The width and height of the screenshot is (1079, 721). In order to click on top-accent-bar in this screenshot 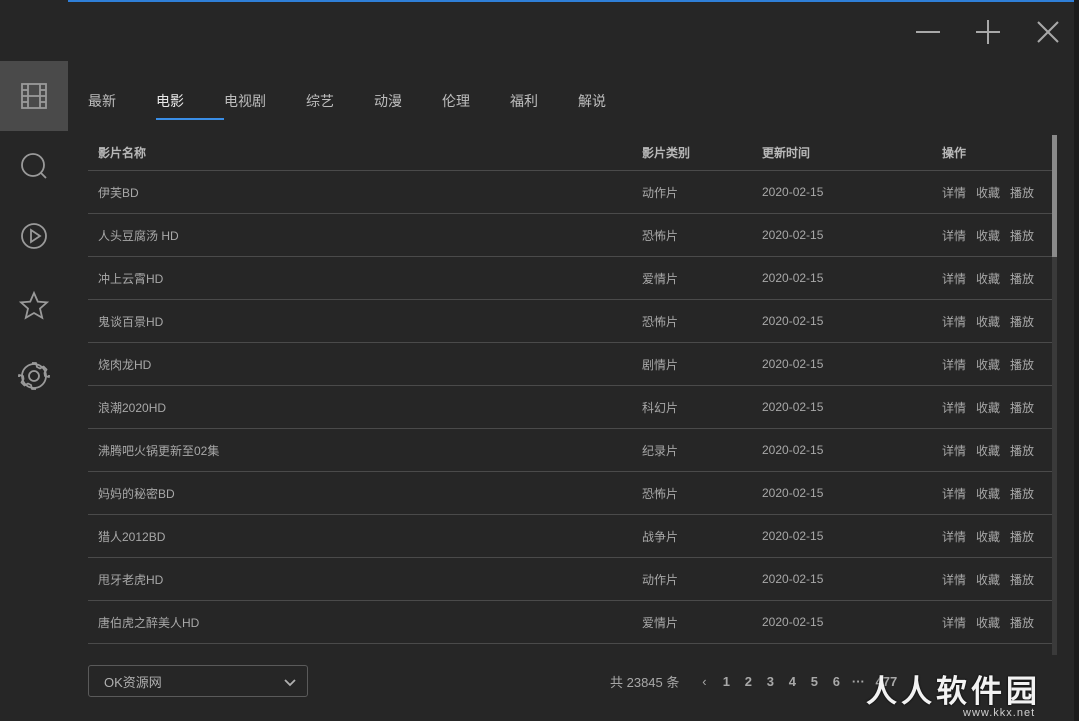, I will do `click(539, 1)`.